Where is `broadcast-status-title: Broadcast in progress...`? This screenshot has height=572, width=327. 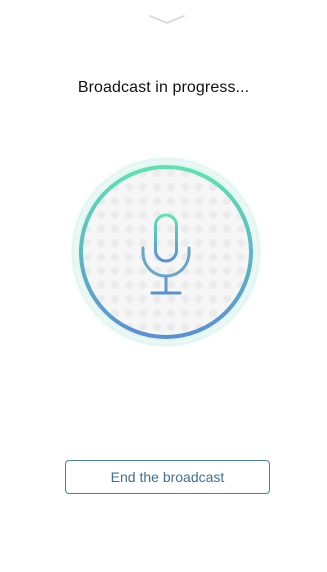
broadcast-status-title: Broadcast in progress... is located at coordinates (163, 87).